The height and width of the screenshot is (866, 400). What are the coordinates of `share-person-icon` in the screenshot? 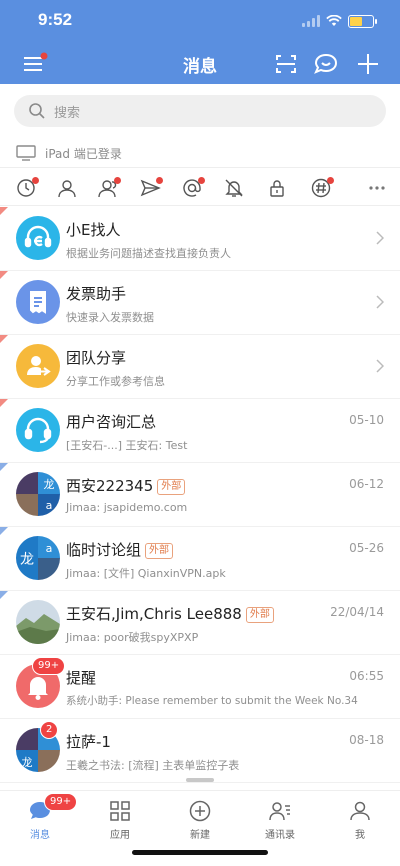 It's located at (38, 366).